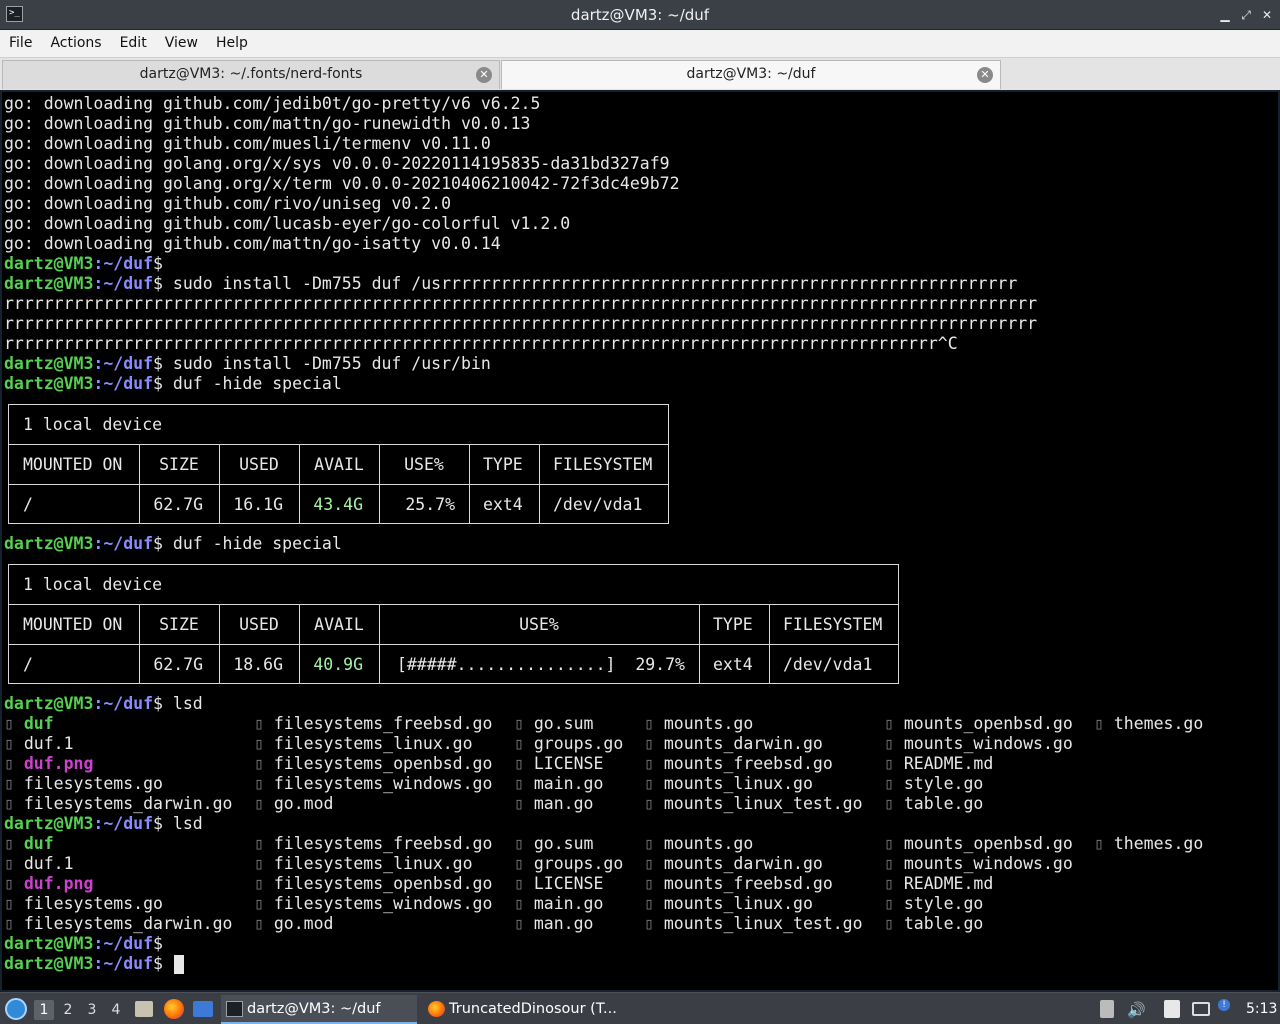 Image resolution: width=1280 pixels, height=1024 pixels. What do you see at coordinates (568, 763) in the screenshot?
I see `file-name: LICENSE` at bounding box center [568, 763].